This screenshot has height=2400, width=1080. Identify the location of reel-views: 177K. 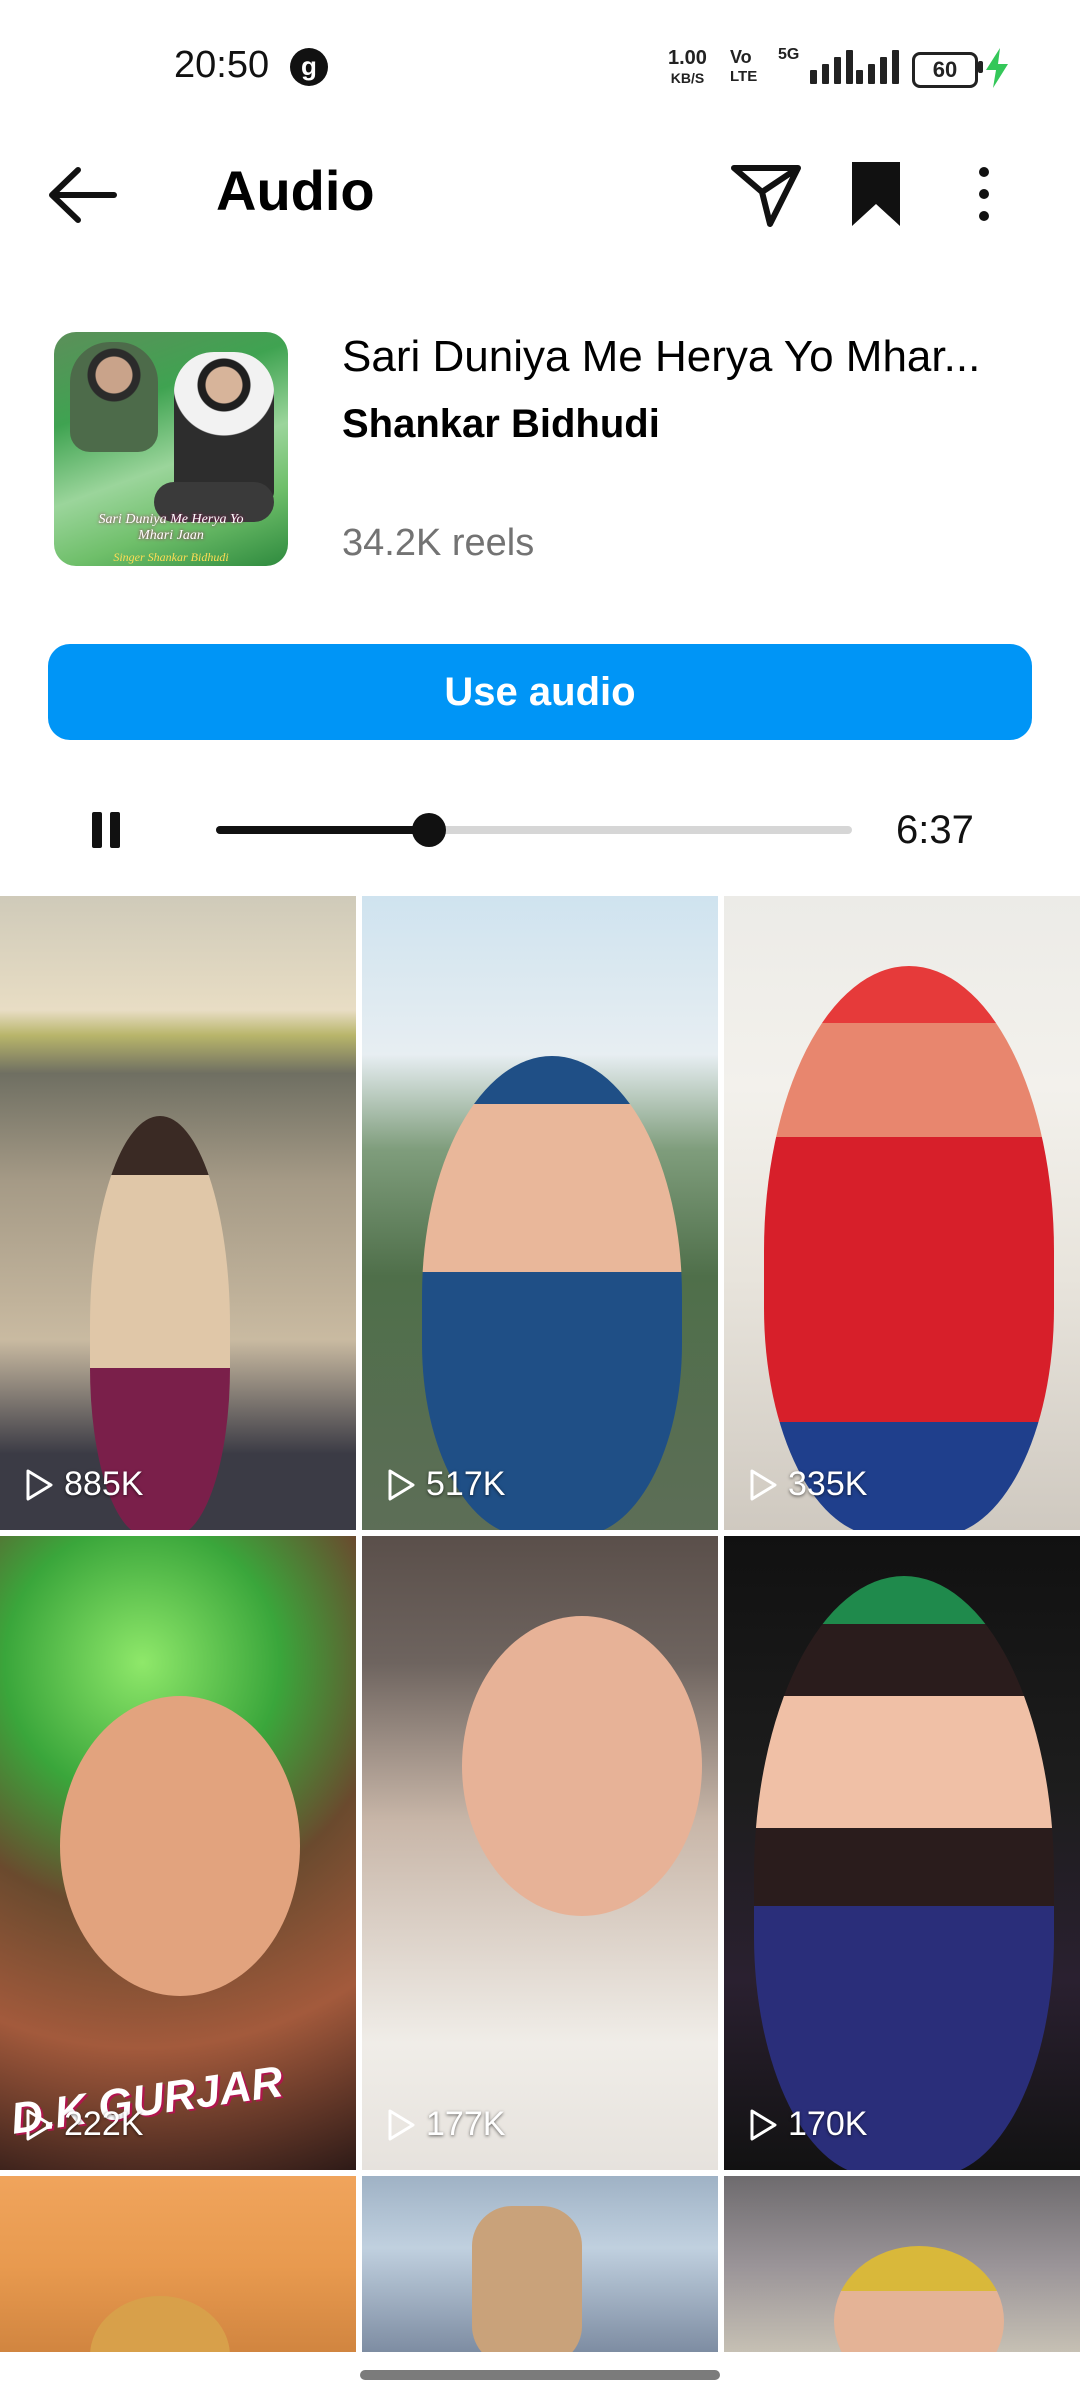
(466, 2124).